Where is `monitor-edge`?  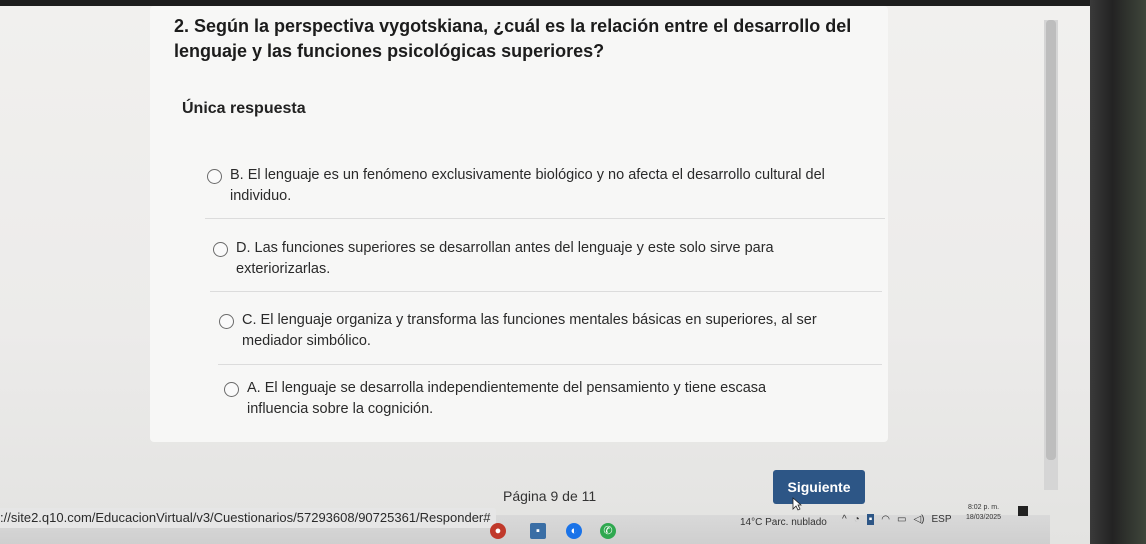 monitor-edge is located at coordinates (1118, 272).